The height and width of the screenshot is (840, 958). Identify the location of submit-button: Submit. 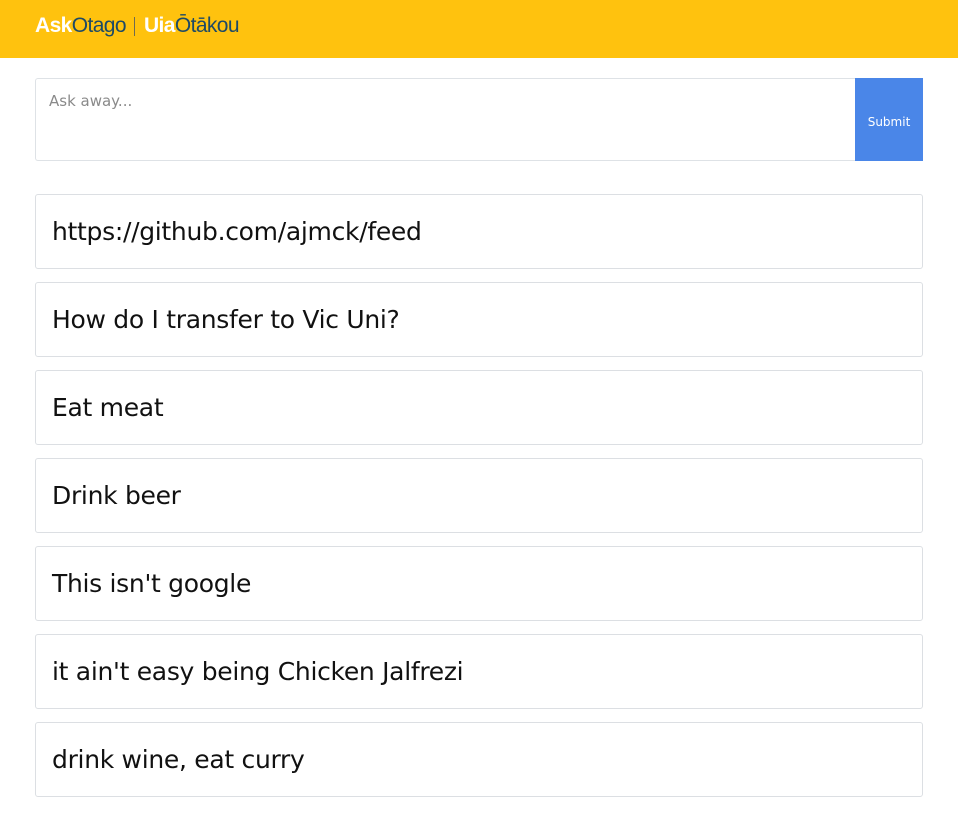
(889, 119).